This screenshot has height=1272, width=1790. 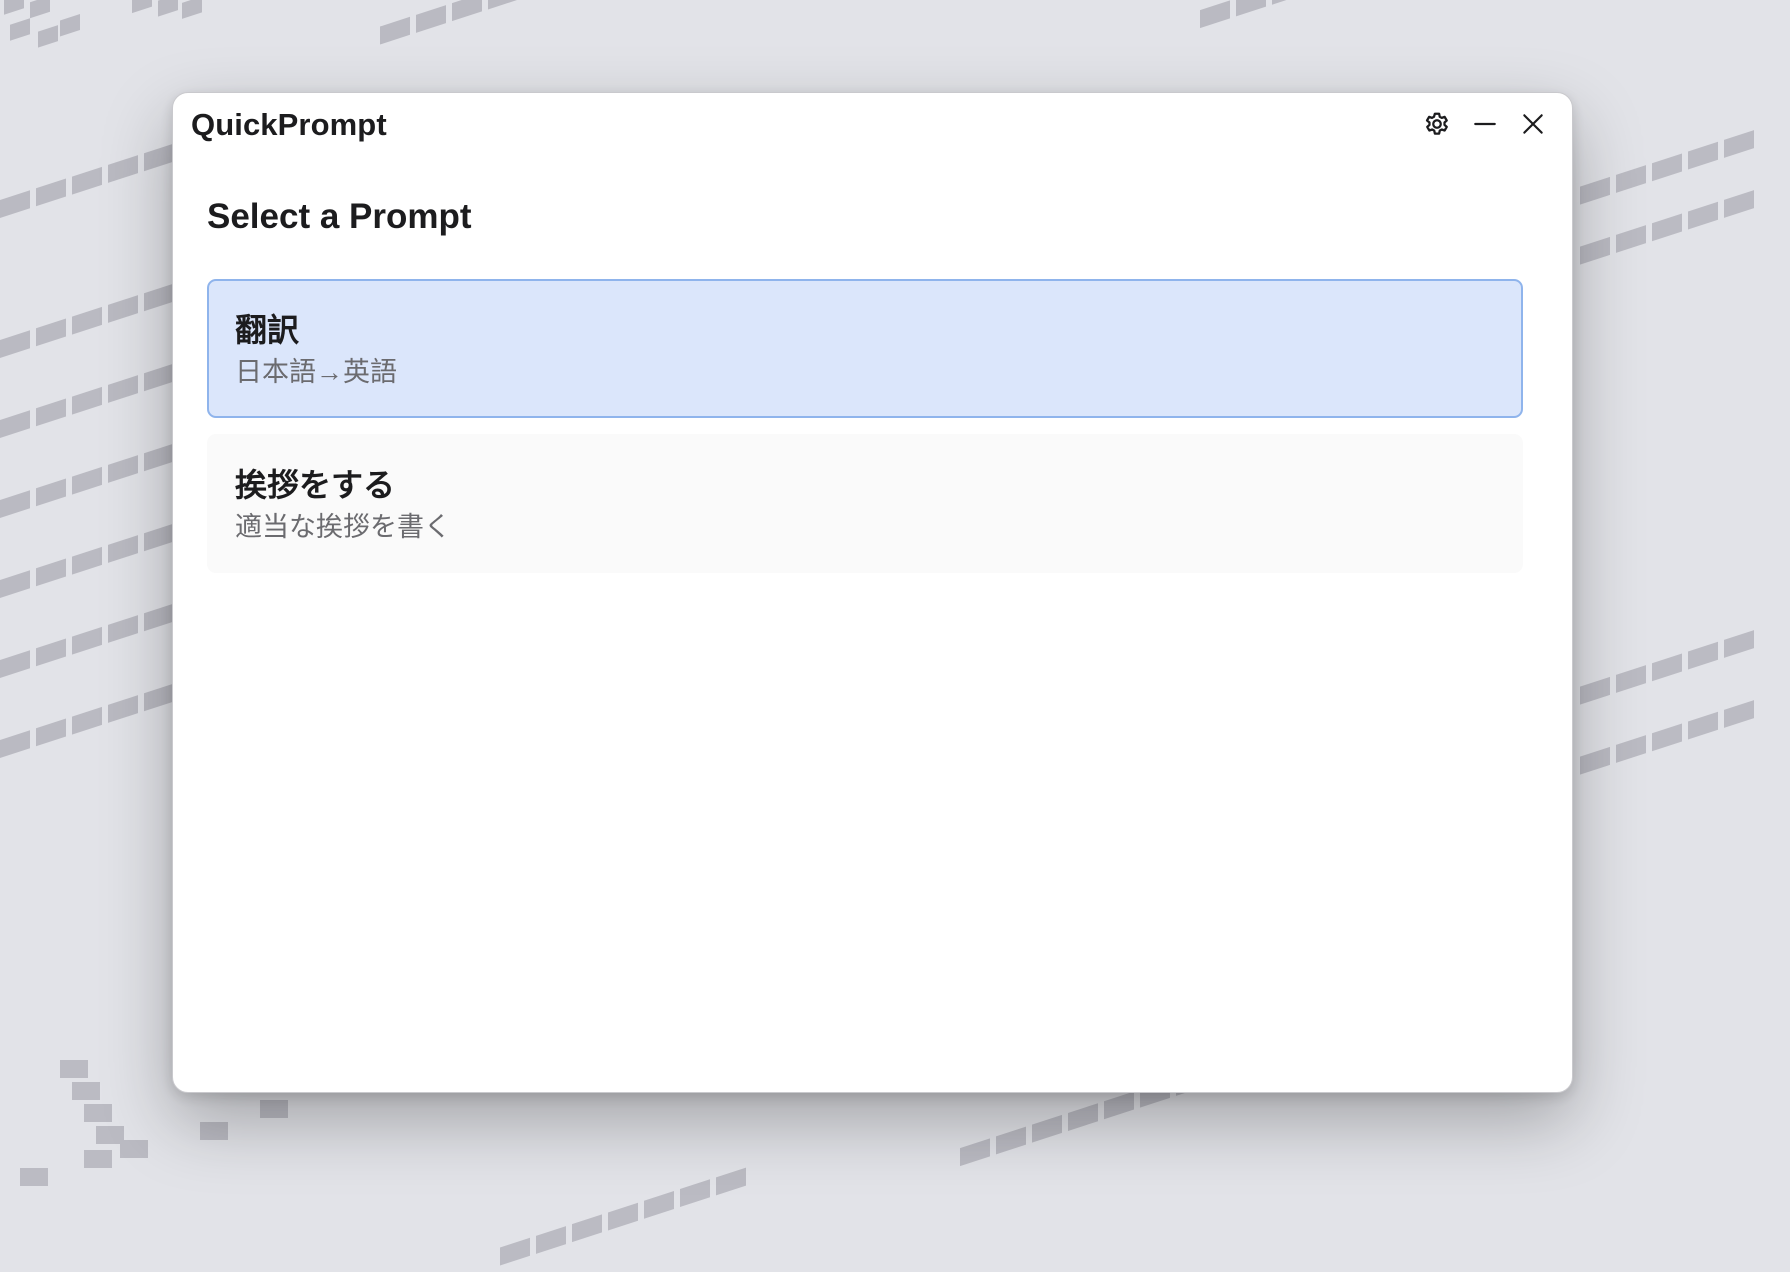 I want to click on window-controls, so click(x=1478, y=124).